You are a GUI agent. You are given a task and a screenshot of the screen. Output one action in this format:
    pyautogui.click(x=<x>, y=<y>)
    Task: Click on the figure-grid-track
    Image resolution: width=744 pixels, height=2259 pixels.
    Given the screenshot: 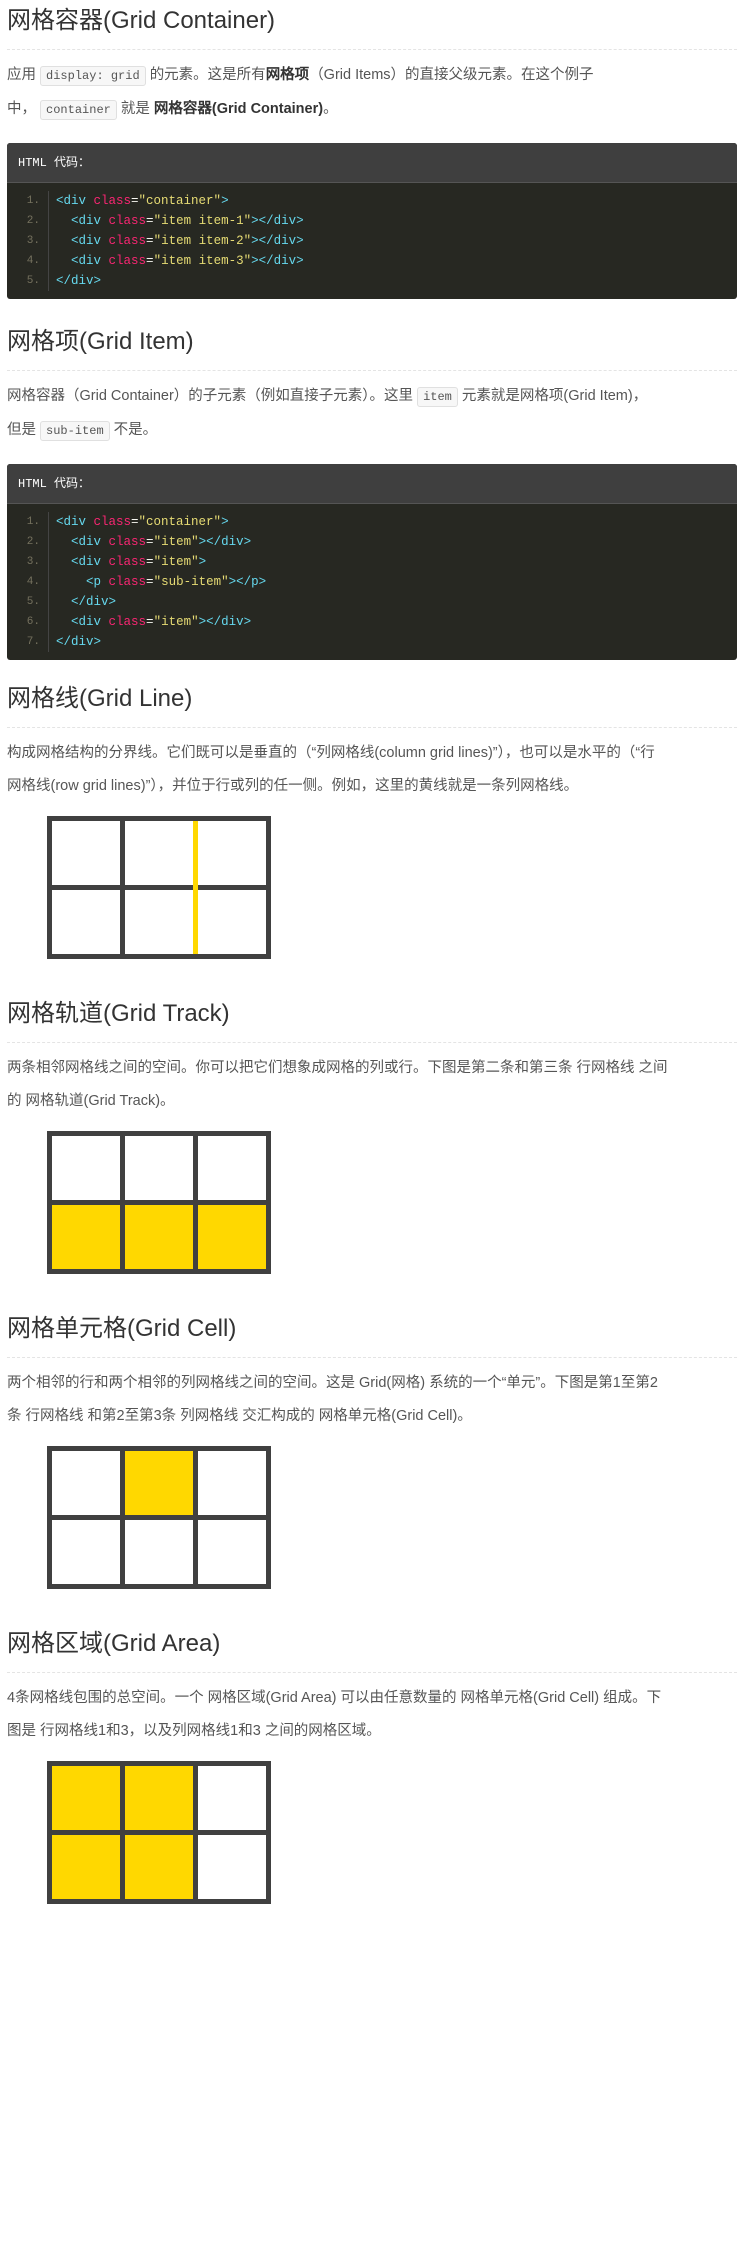 What is the action you would take?
    pyautogui.click(x=159, y=1202)
    